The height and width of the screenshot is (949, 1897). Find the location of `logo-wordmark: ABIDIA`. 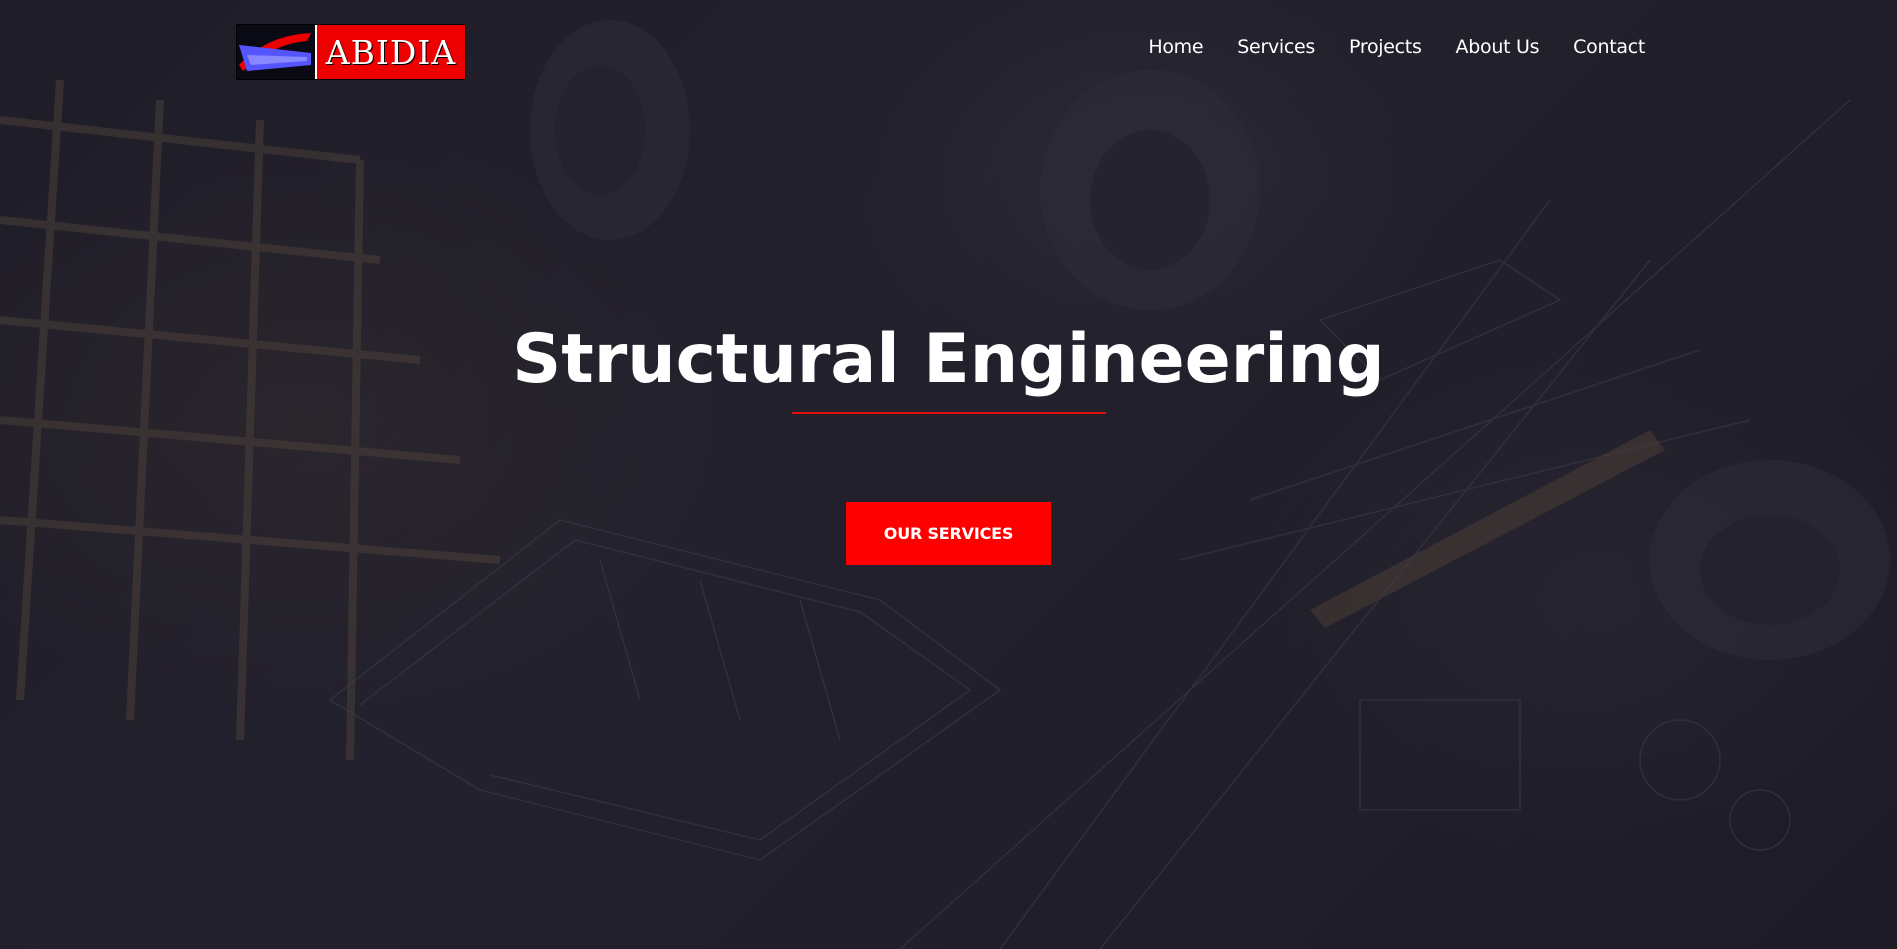

logo-wordmark: ABIDIA is located at coordinates (390, 52).